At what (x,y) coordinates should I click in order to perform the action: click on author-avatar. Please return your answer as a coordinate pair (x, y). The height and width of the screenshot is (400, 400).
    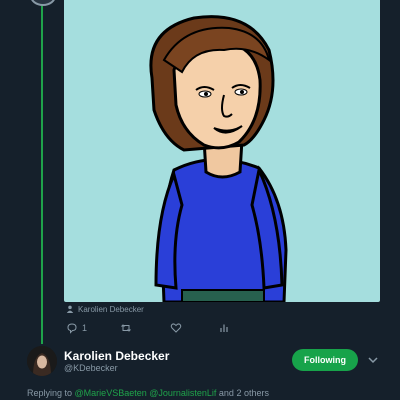
    Looking at the image, I should click on (42, 361).